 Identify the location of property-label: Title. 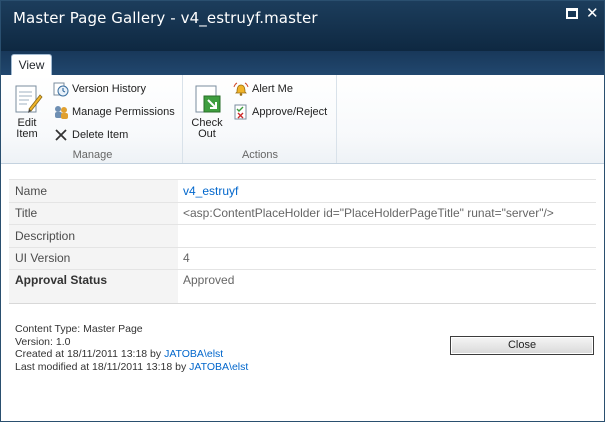
(93, 213).